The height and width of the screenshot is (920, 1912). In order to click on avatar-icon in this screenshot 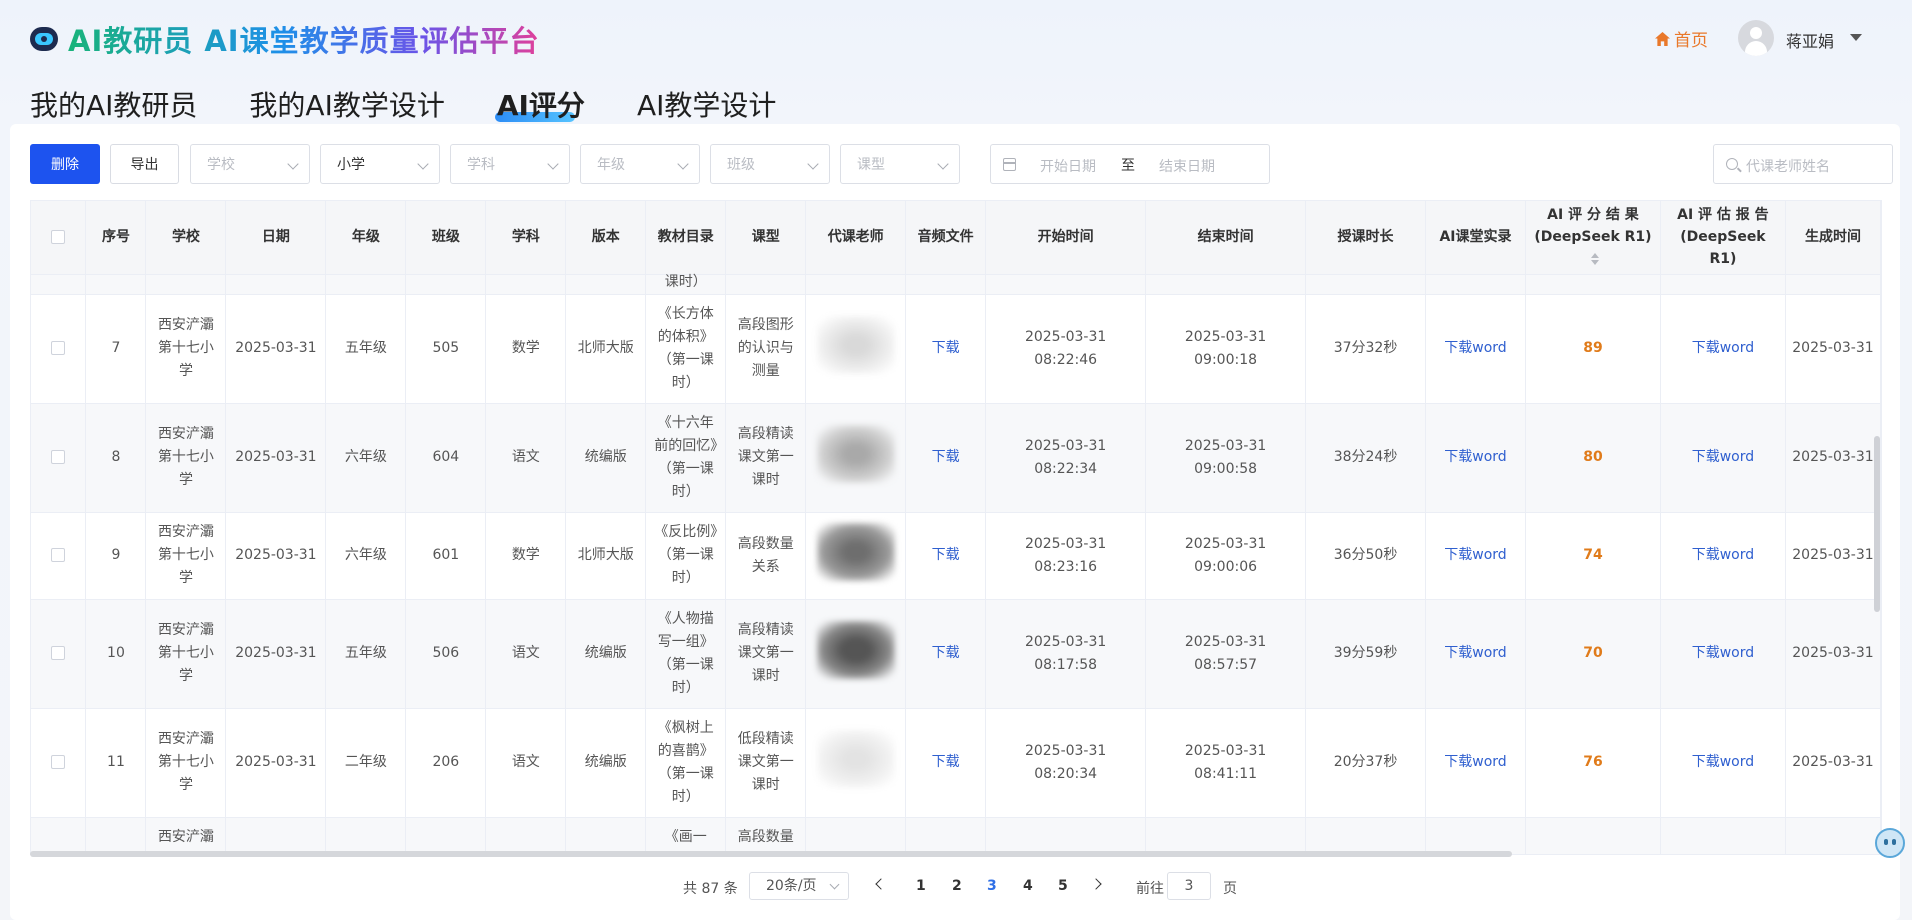, I will do `click(1756, 38)`.